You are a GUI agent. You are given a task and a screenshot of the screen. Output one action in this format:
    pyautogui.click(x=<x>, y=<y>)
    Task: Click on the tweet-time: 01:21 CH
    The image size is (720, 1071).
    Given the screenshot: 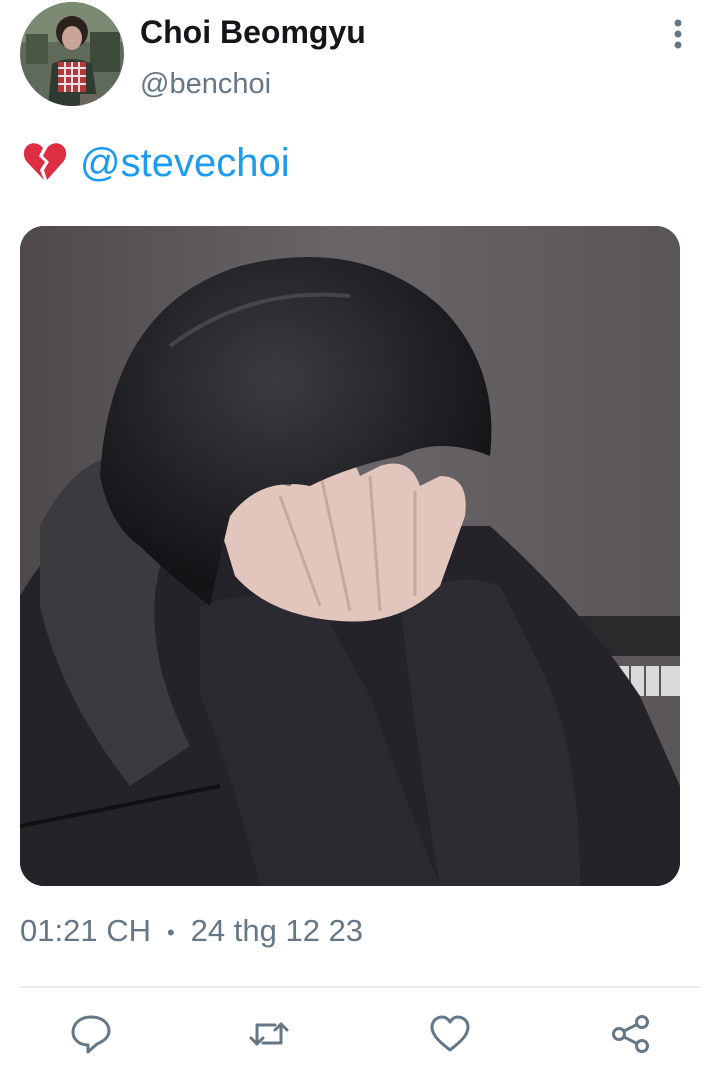 What is the action you would take?
    pyautogui.click(x=85, y=930)
    